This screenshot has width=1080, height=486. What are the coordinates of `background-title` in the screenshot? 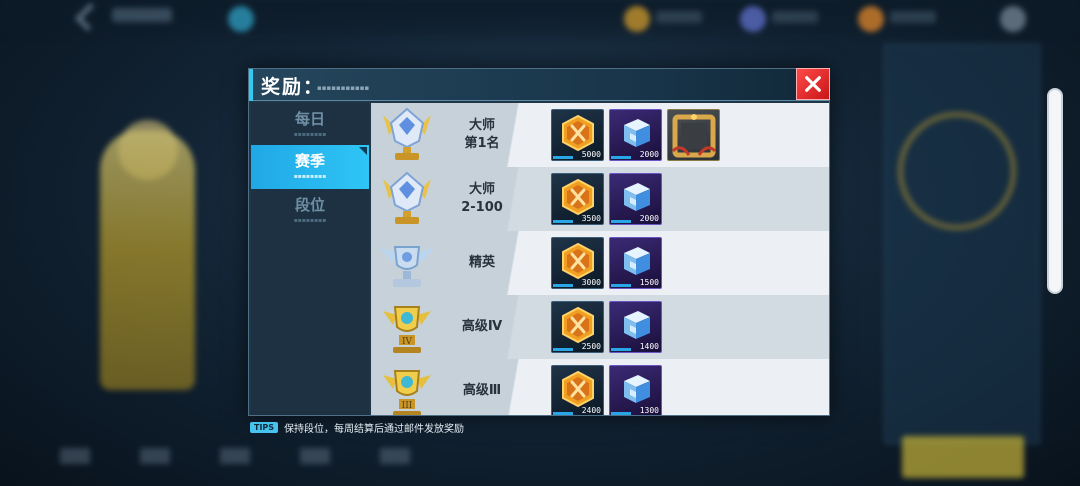 It's located at (142, 15).